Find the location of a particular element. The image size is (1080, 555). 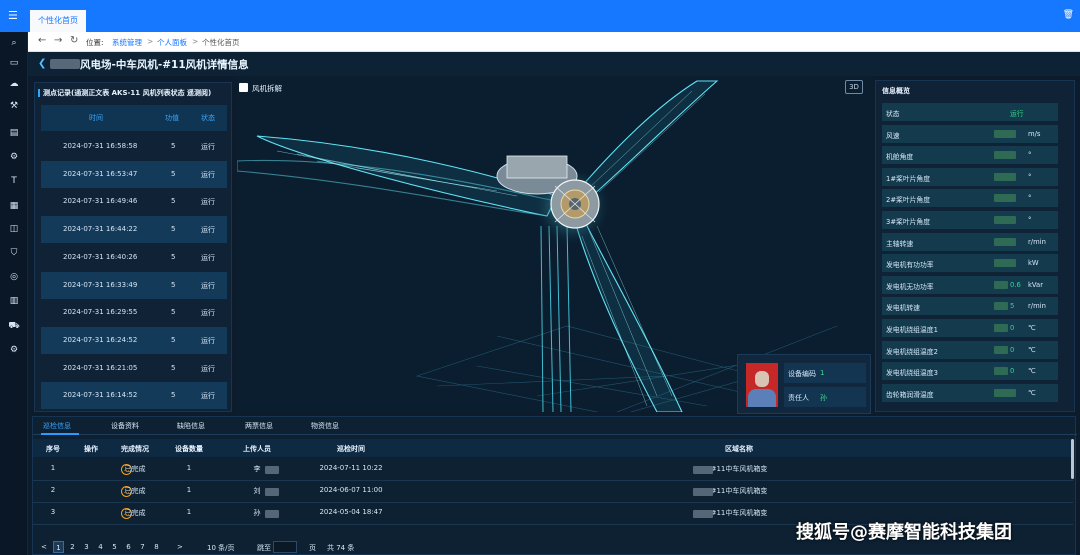

page-button: 2 is located at coordinates (72, 547).